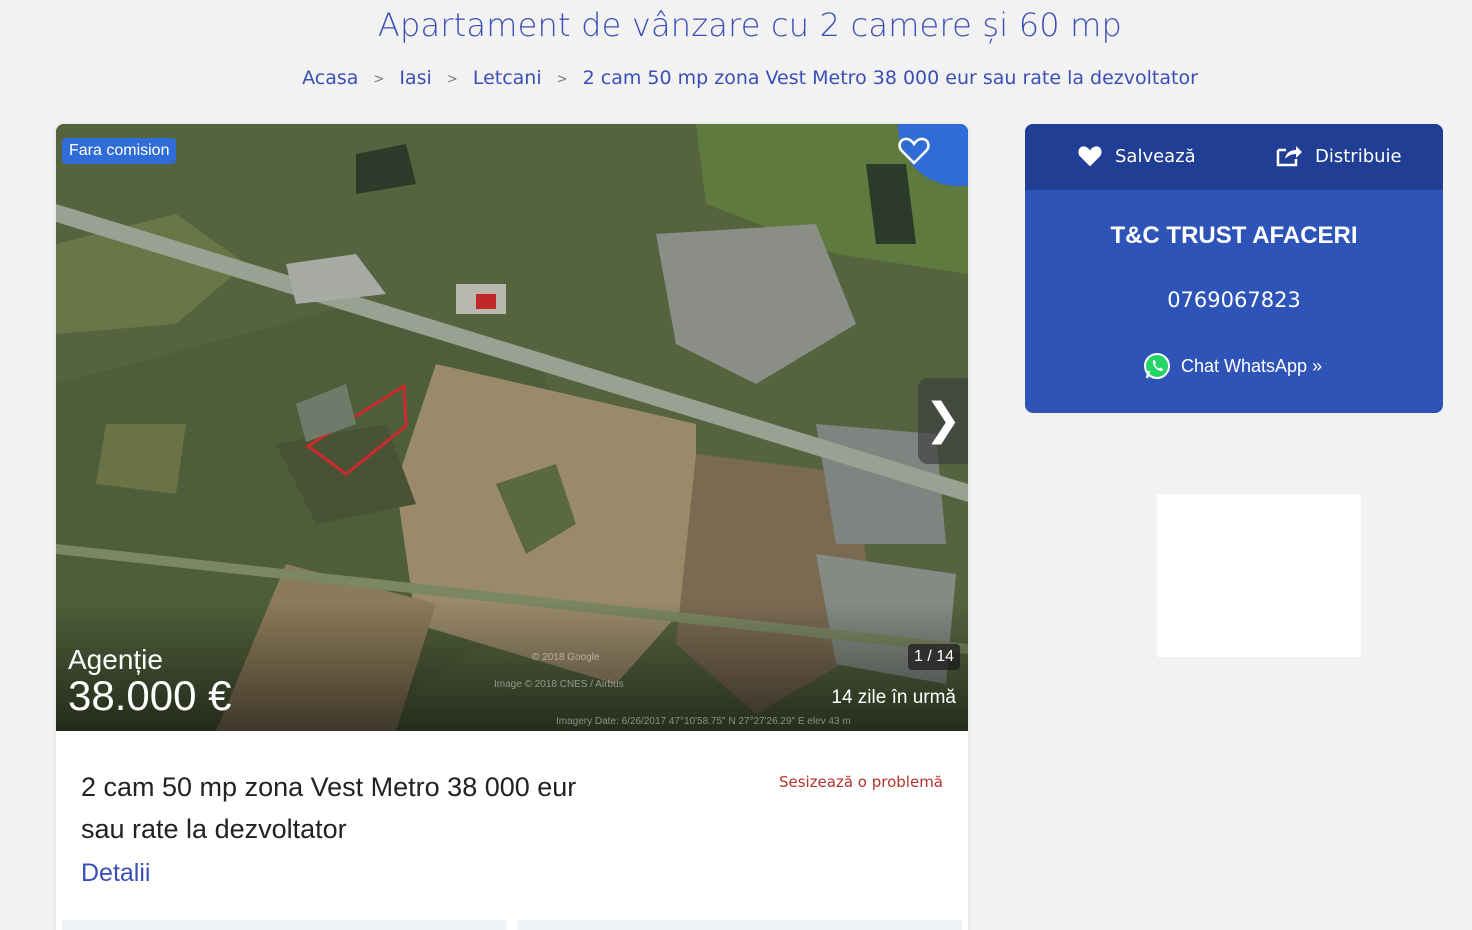 The height and width of the screenshot is (930, 1472). Describe the element at coordinates (330, 78) in the screenshot. I see `breadcrumb-home: Acasa` at that location.